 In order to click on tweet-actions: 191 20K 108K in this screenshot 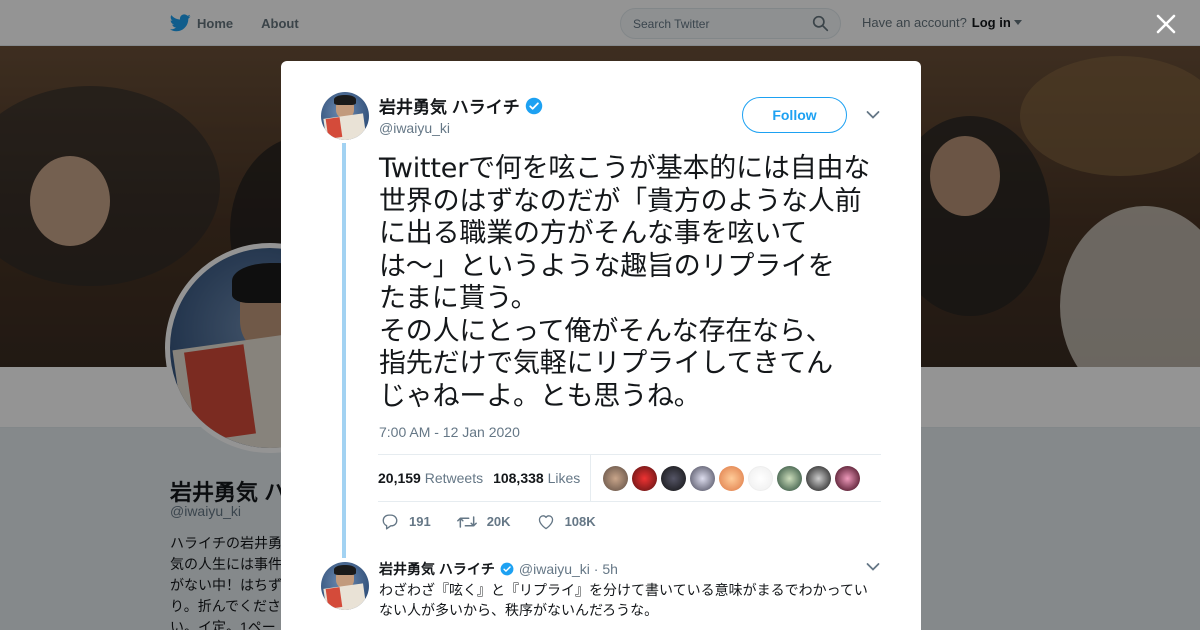, I will do `click(501, 521)`.